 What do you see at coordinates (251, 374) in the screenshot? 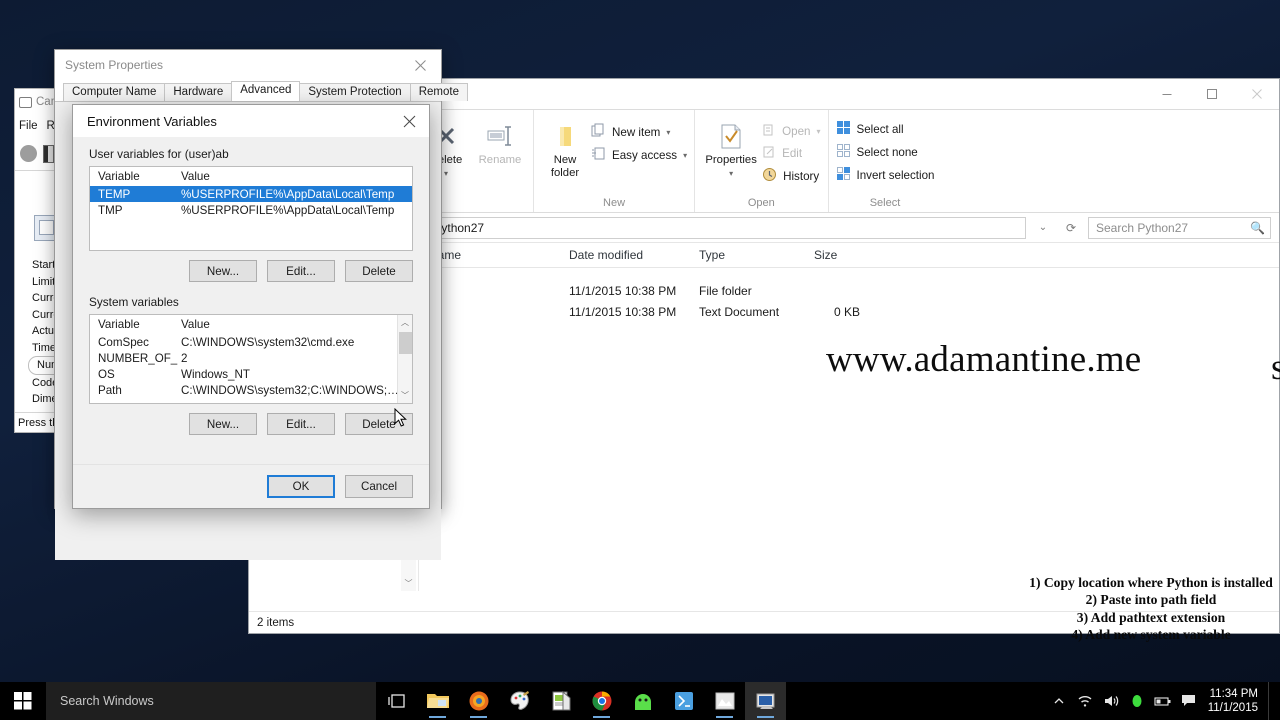
I see `system-variable-row-os: OS Windows_NT` at bounding box center [251, 374].